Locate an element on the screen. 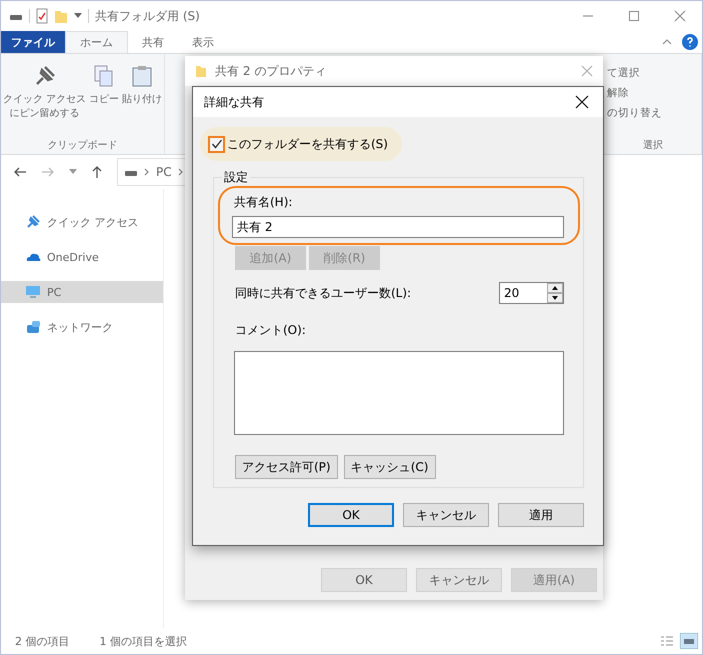 The image size is (703, 655). field-label: コメント(O): is located at coordinates (271, 330).